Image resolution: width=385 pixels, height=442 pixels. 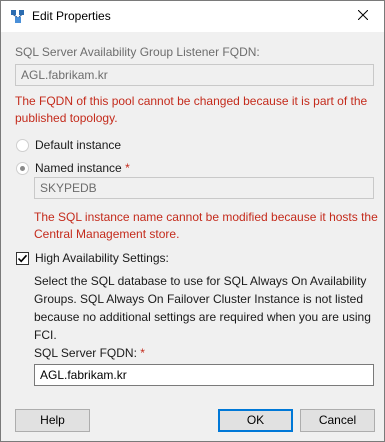 What do you see at coordinates (337, 420) in the screenshot?
I see `cancel-button: Cancel` at bounding box center [337, 420].